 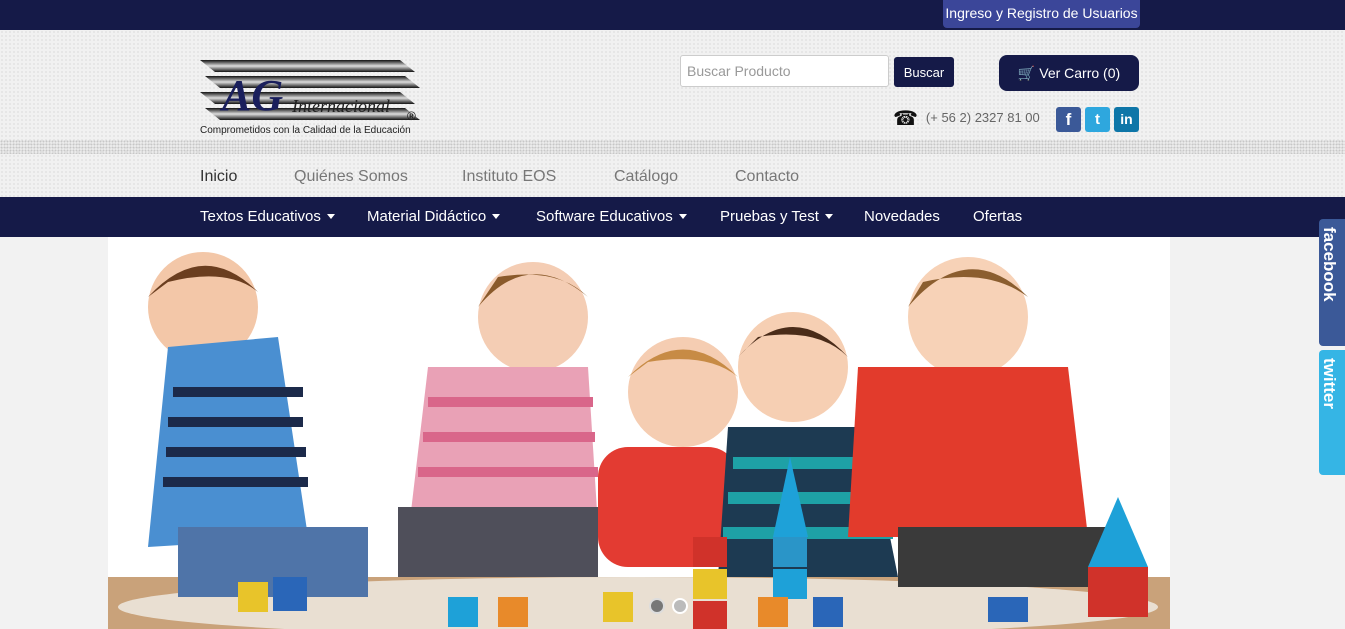 I want to click on linkedin-icon: in, so click(x=1126, y=119).